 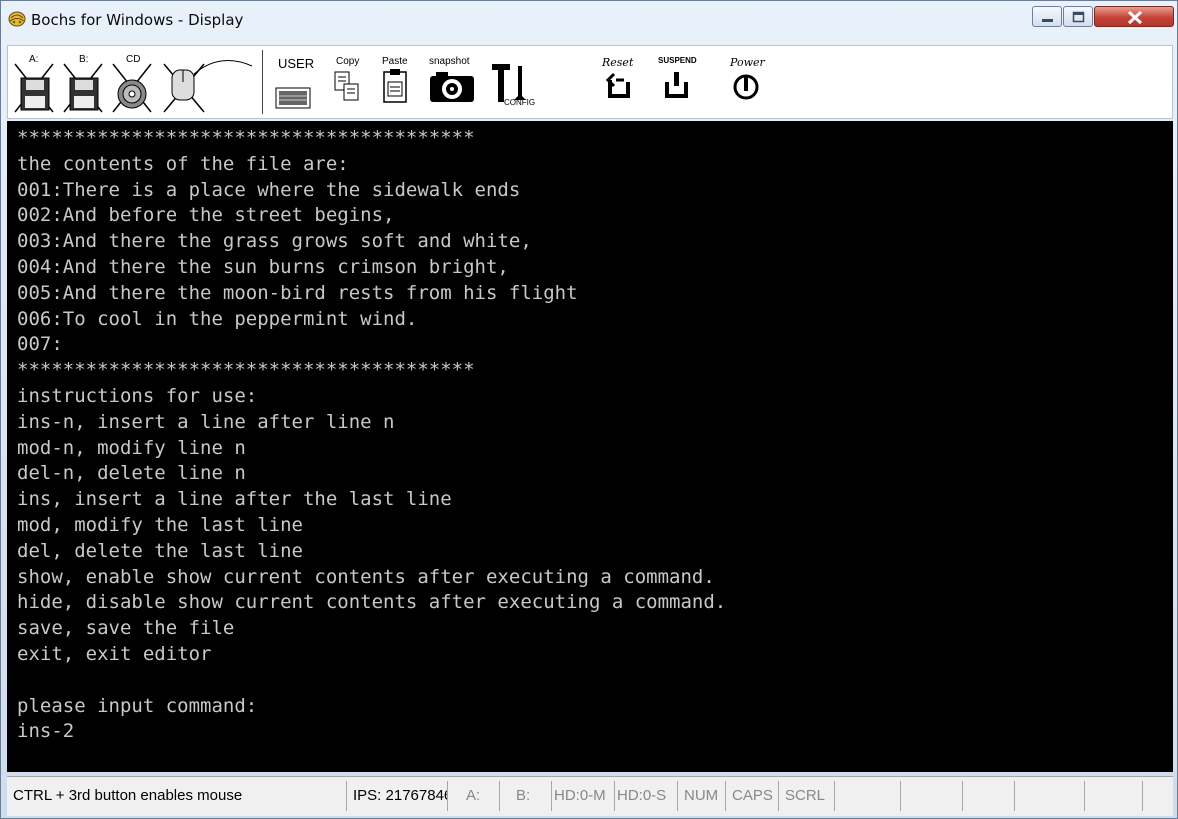 I want to click on suspend-icon, so click(x=676, y=85).